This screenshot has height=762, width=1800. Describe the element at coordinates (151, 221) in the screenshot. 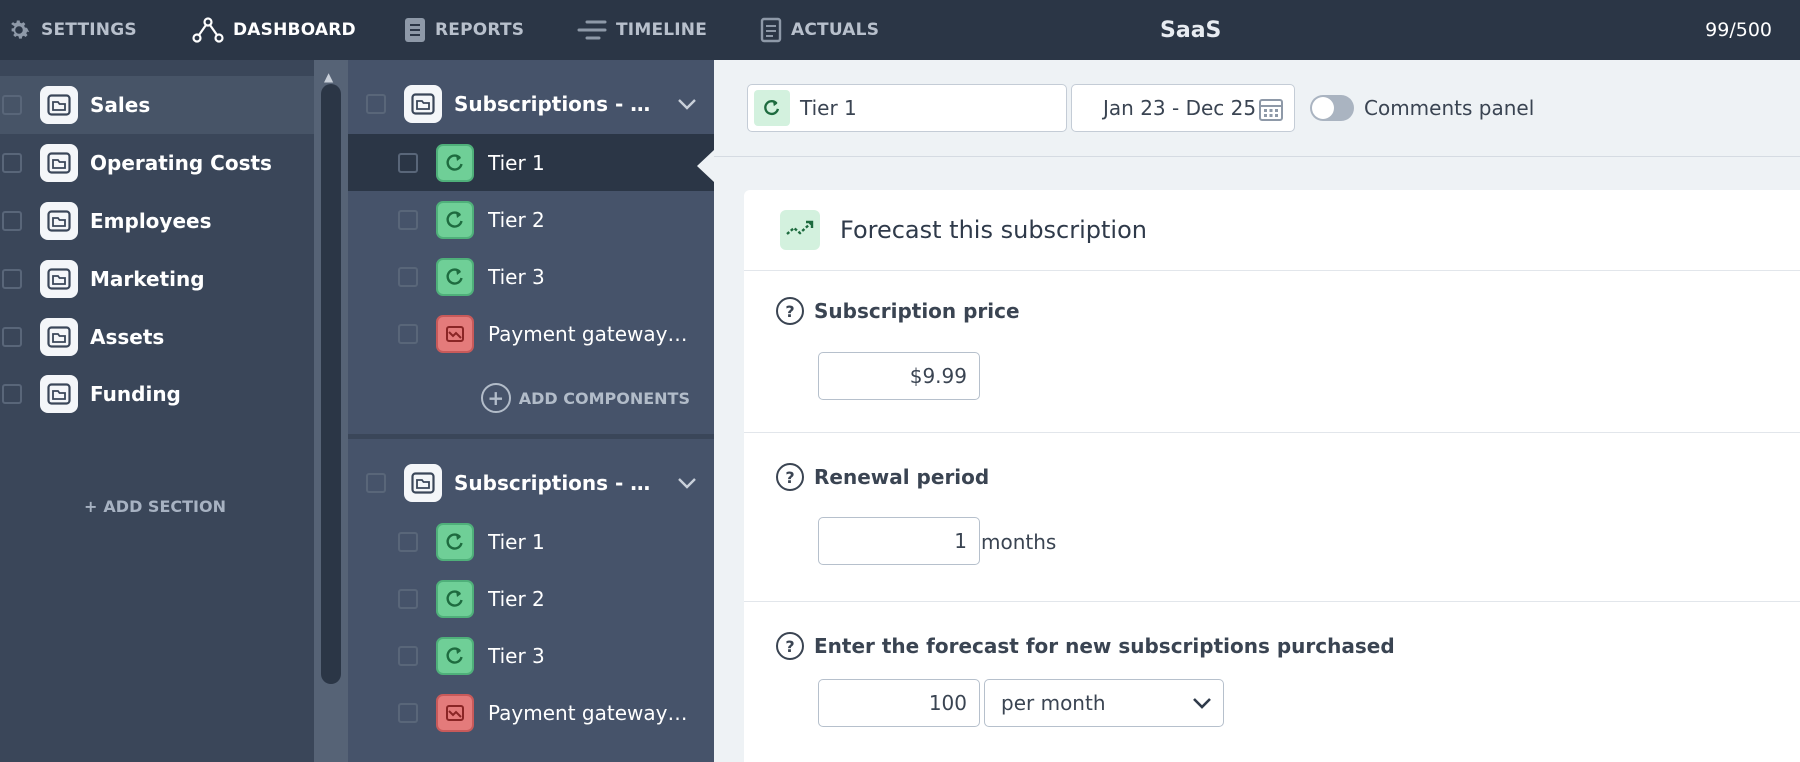

I see `sidebar-item-label: Employees` at that location.